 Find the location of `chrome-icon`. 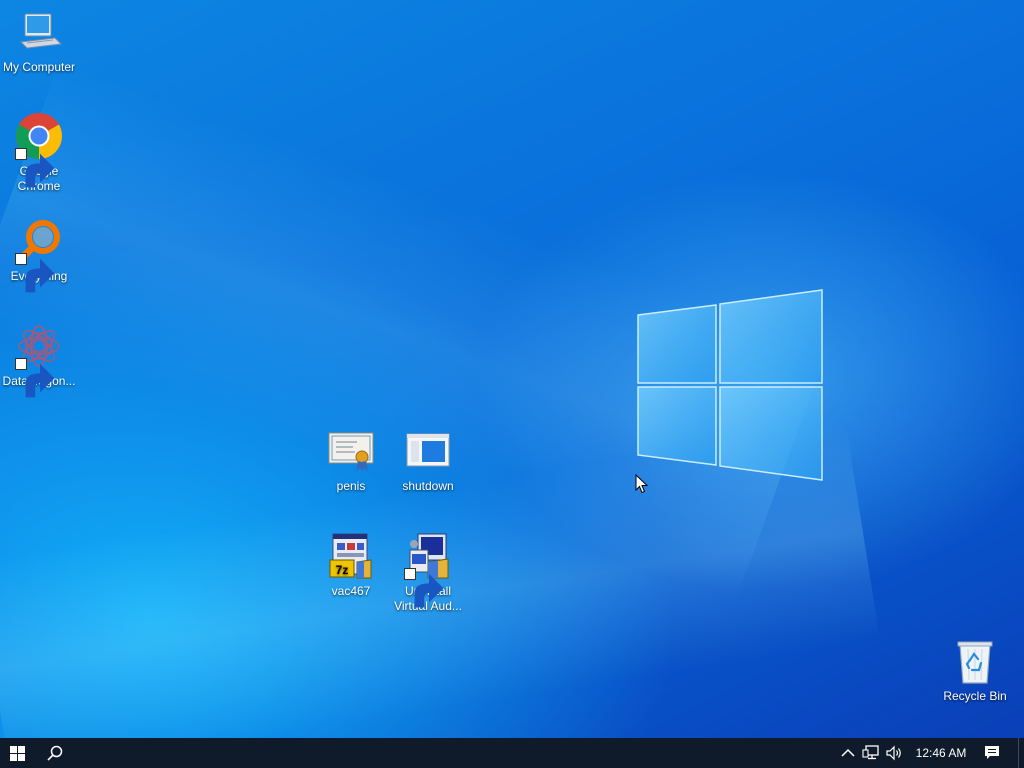

chrome-icon is located at coordinates (39, 150).